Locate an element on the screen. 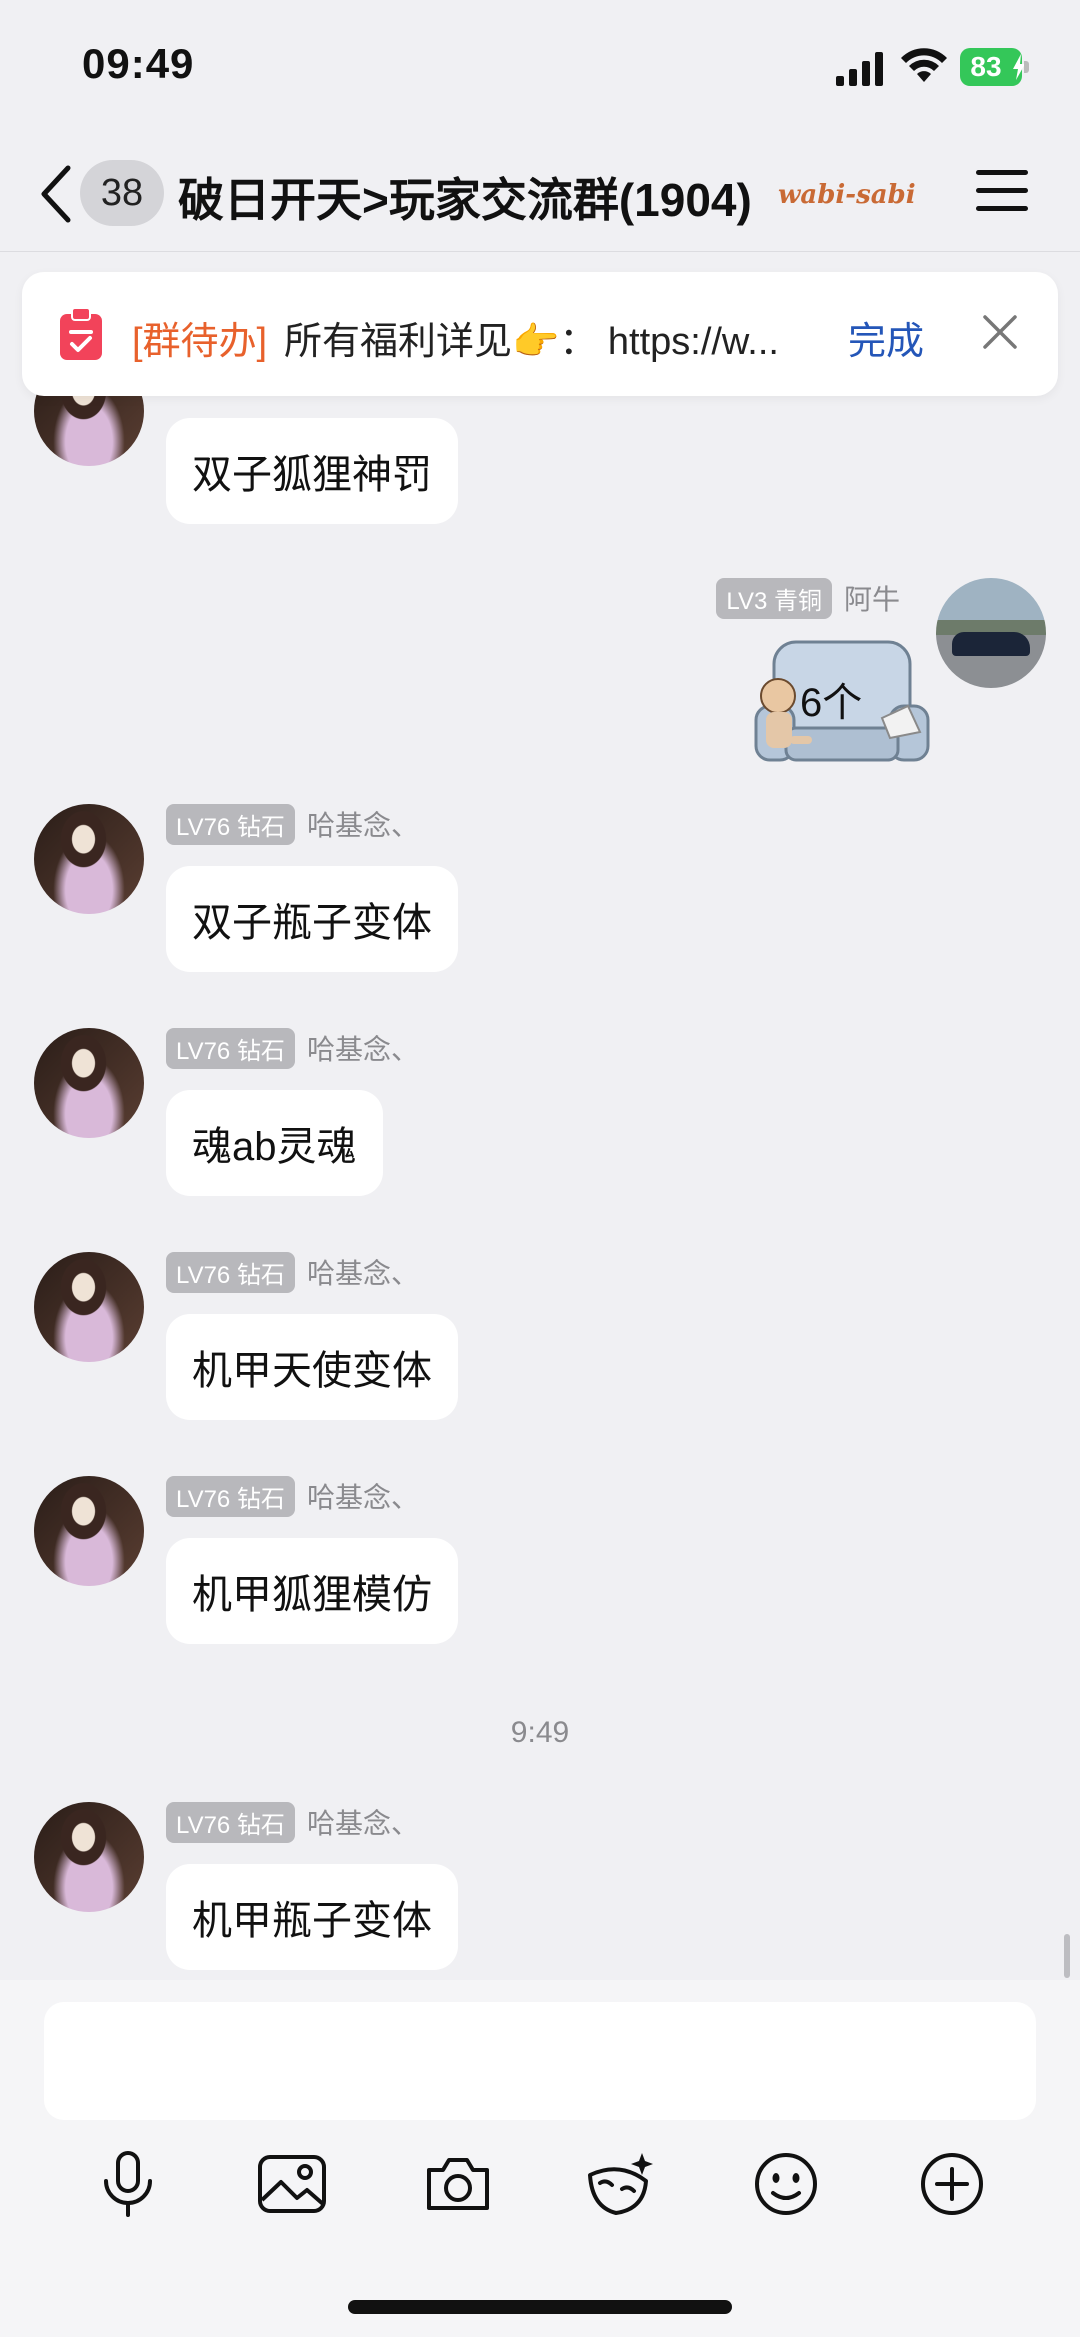  image-icon is located at coordinates (292, 2184).